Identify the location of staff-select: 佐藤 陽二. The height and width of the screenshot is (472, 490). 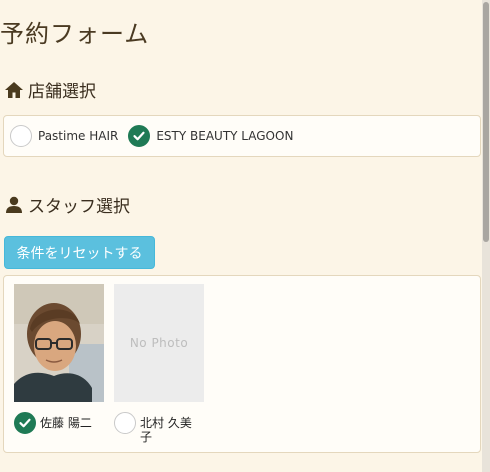
(60, 423).